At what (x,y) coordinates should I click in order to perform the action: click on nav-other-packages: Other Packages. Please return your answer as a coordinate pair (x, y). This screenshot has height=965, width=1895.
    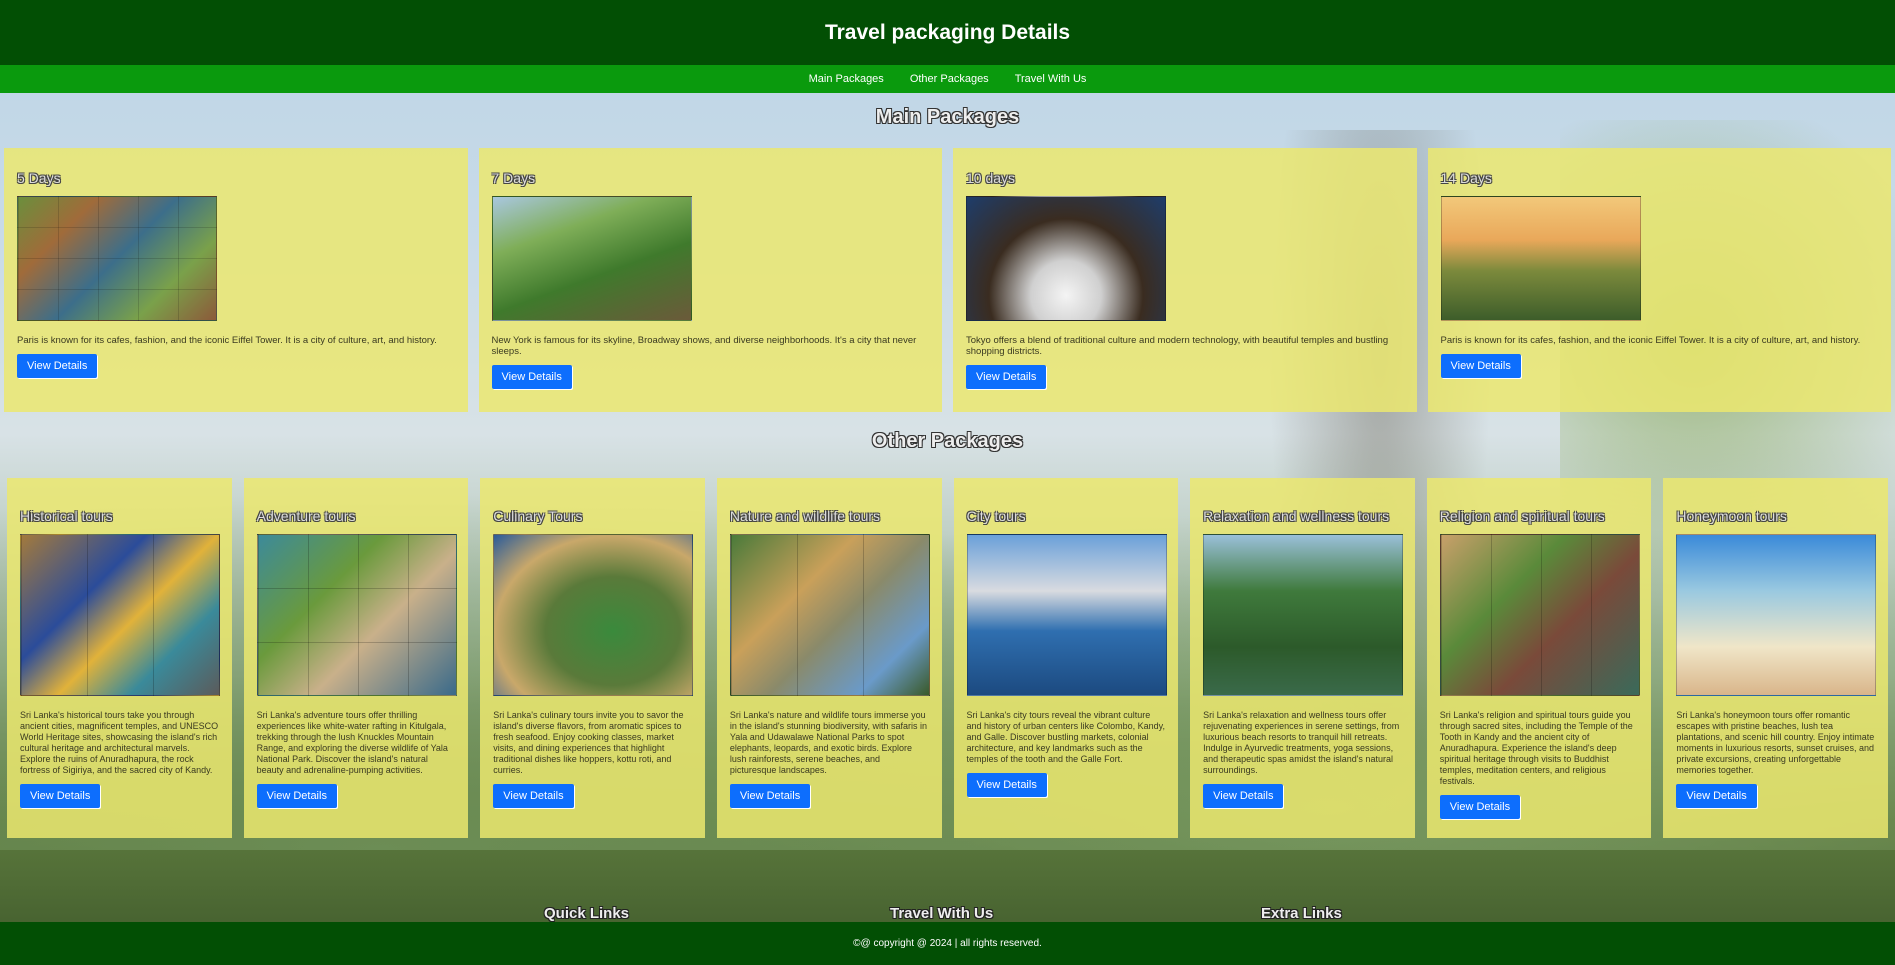
    Looking at the image, I should click on (949, 79).